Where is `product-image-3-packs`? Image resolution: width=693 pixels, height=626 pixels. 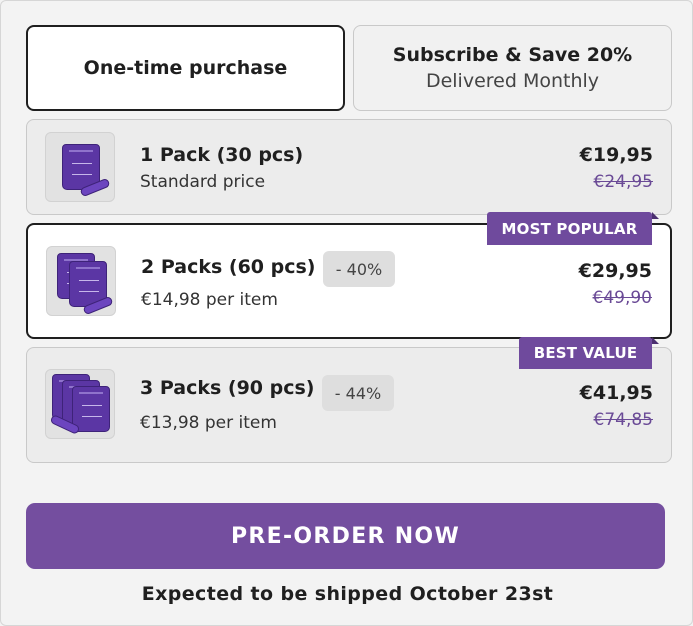 product-image-3-packs is located at coordinates (80, 404).